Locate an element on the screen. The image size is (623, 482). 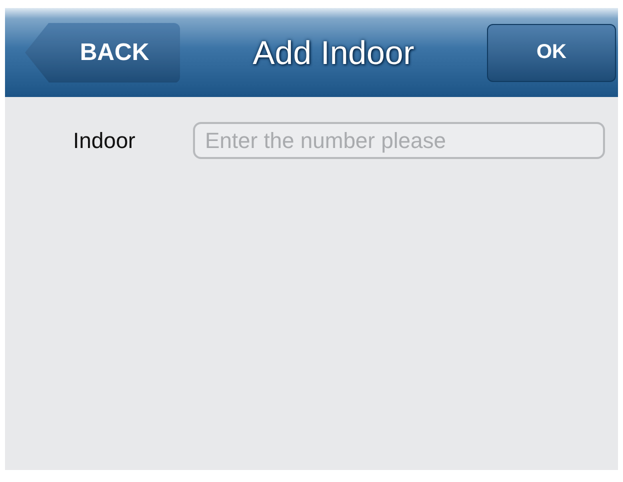
input-field: Enter the number please is located at coordinates (399, 140).